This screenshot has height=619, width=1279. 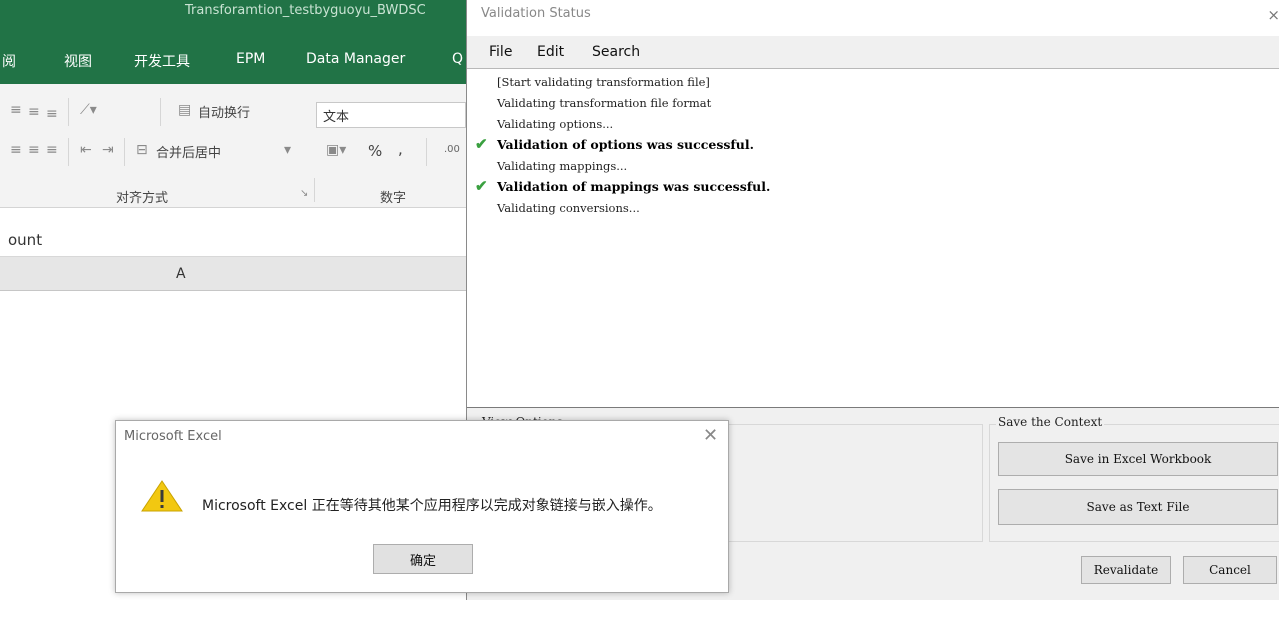 I want to click on validation-window-title: Validation Status, so click(x=536, y=13).